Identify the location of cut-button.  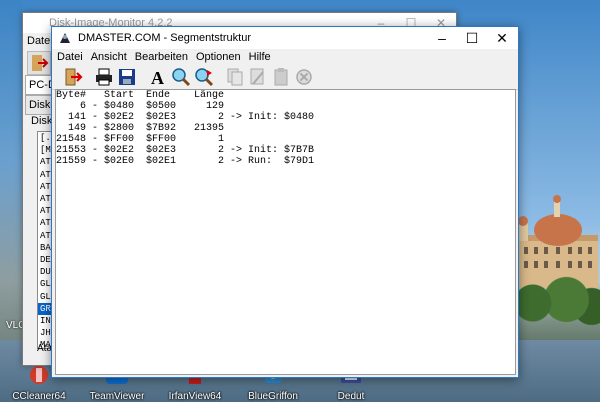
(258, 77).